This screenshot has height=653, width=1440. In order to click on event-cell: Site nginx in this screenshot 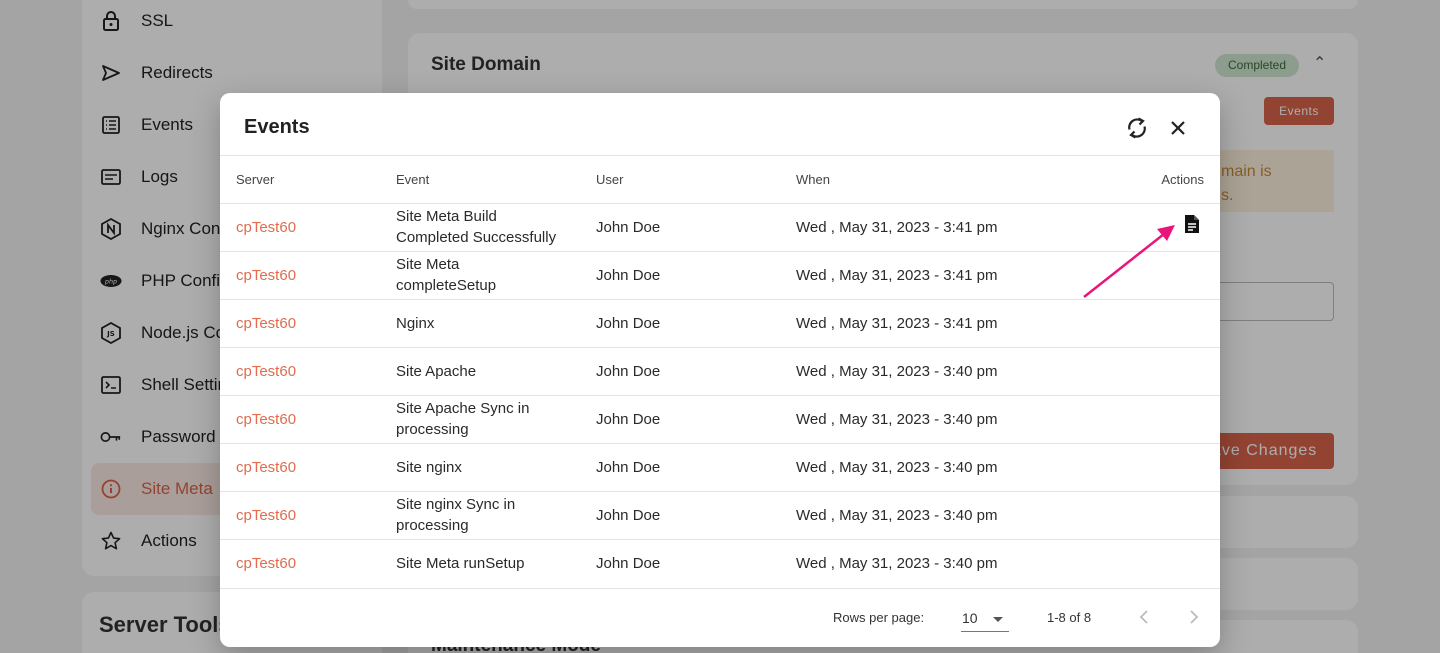, I will do `click(496, 467)`.